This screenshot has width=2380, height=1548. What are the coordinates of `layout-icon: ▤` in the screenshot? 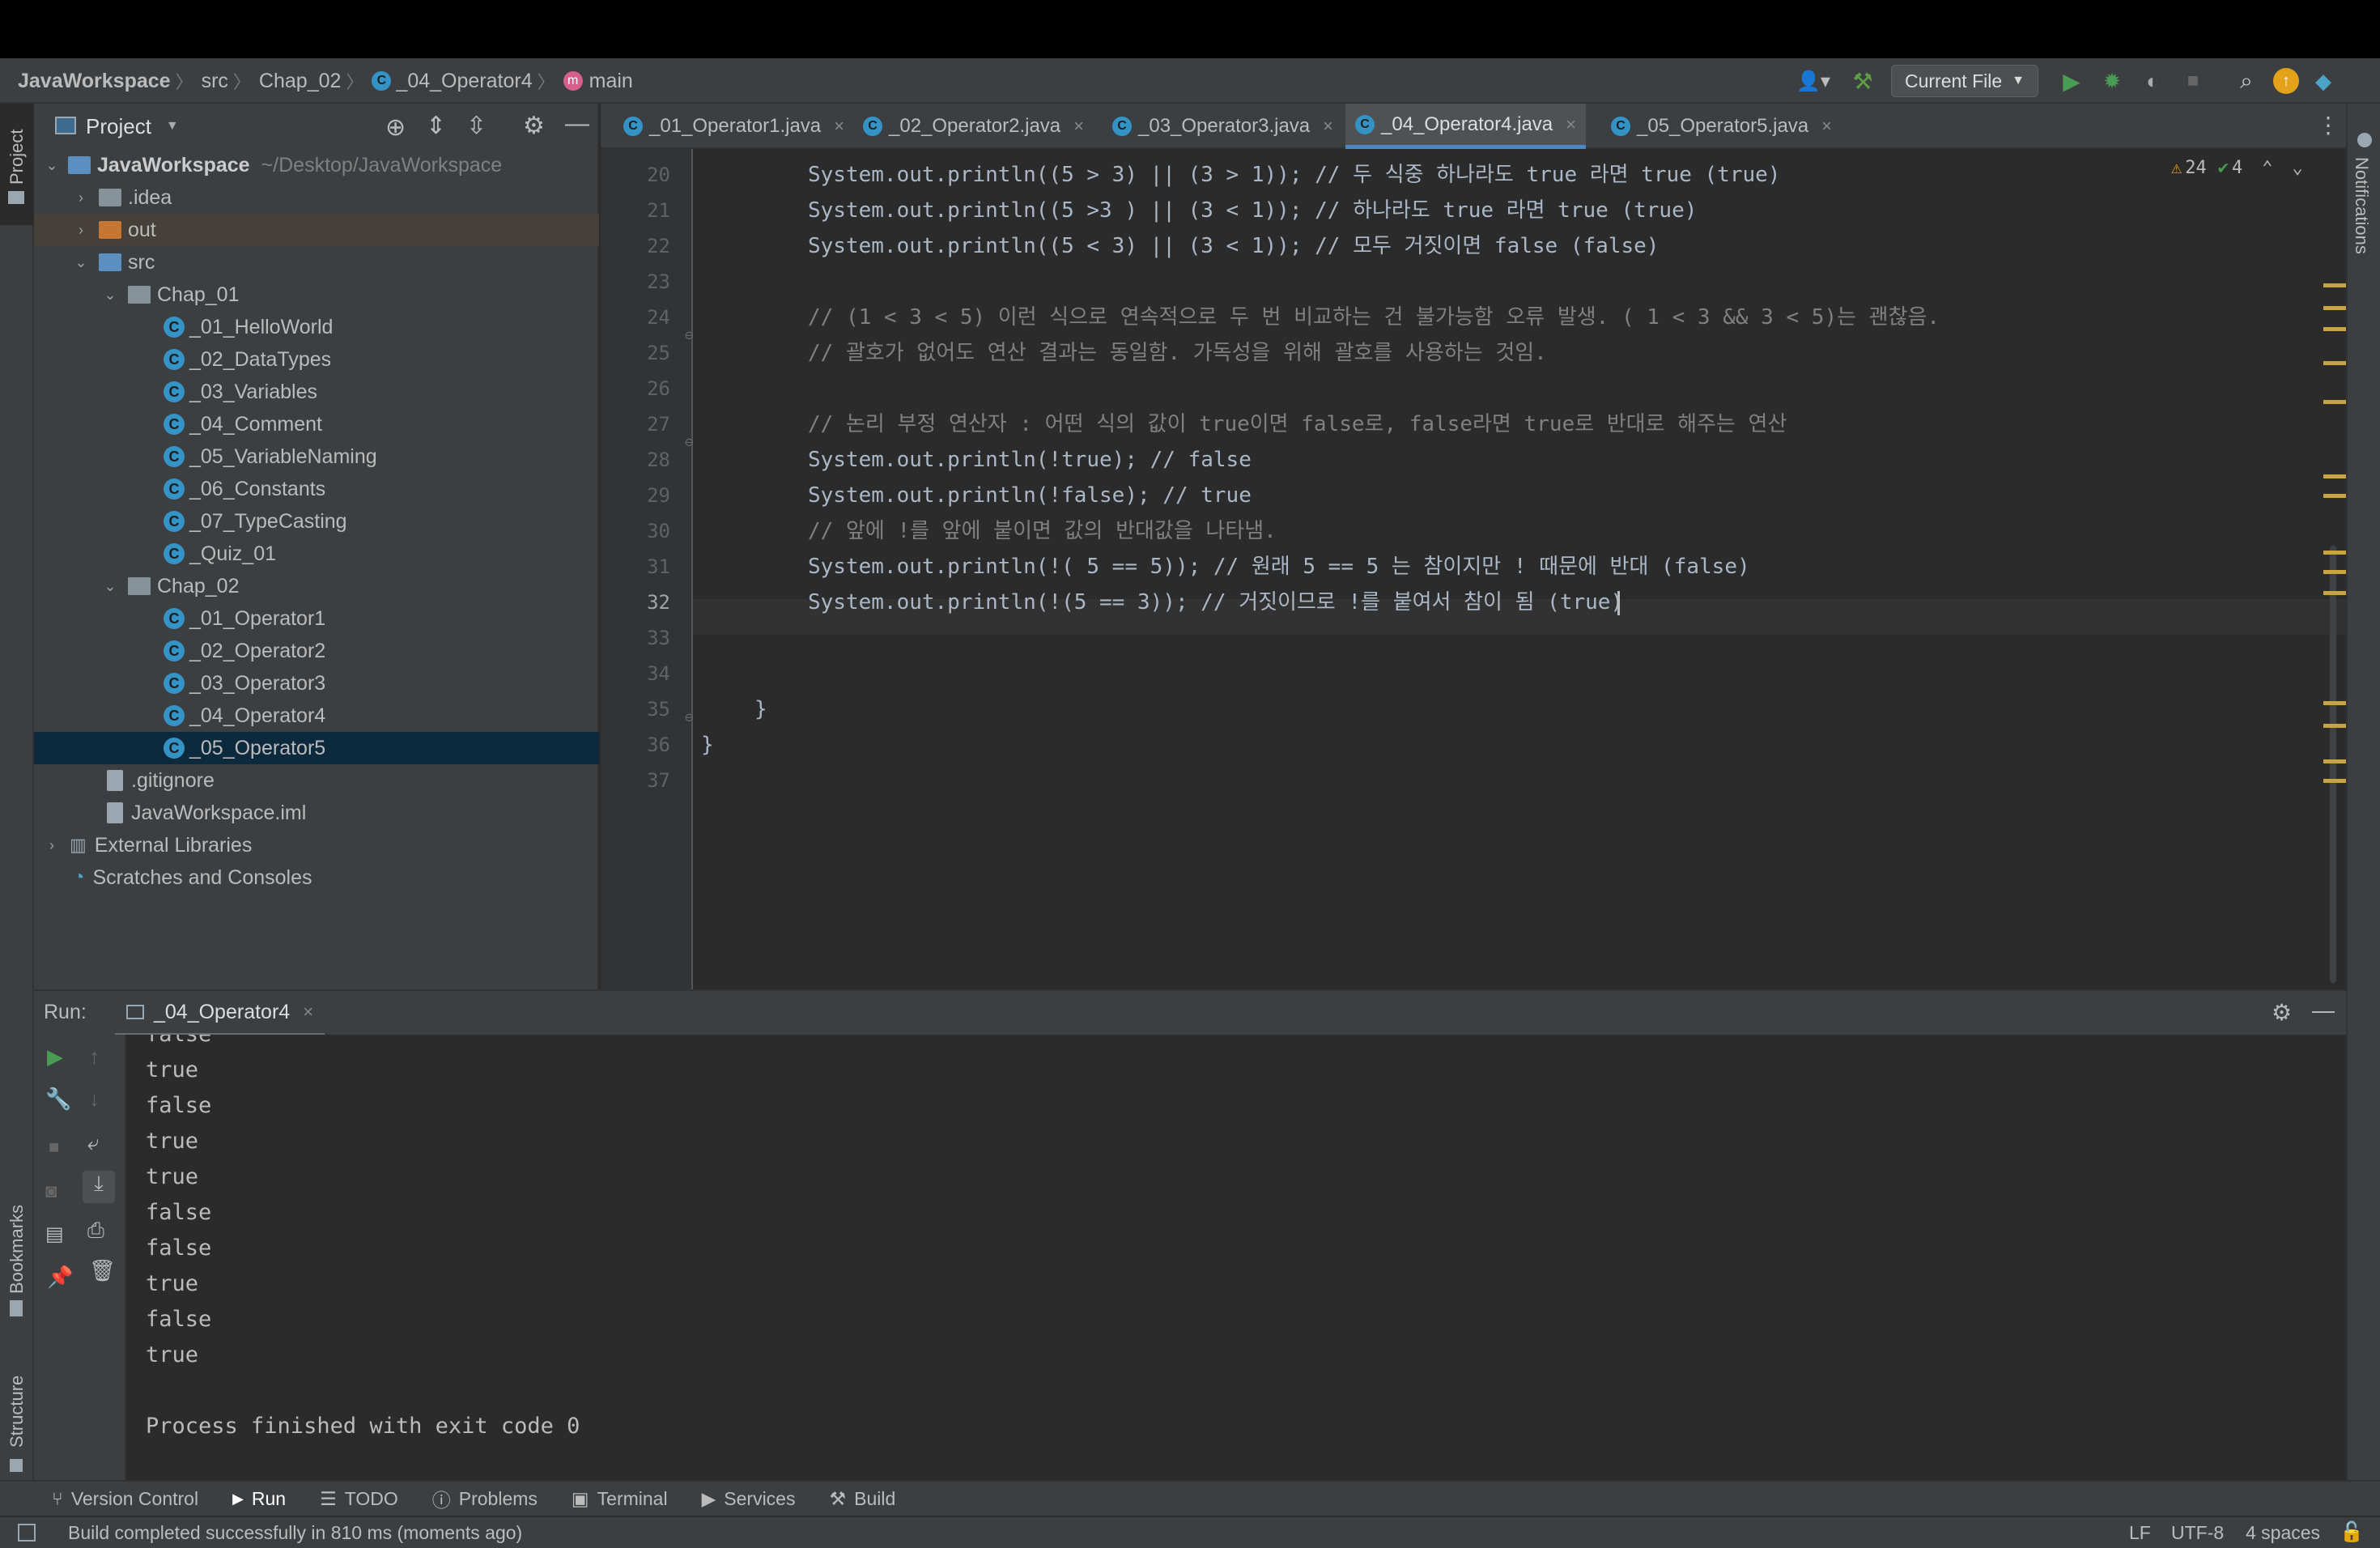 It's located at (55, 1234).